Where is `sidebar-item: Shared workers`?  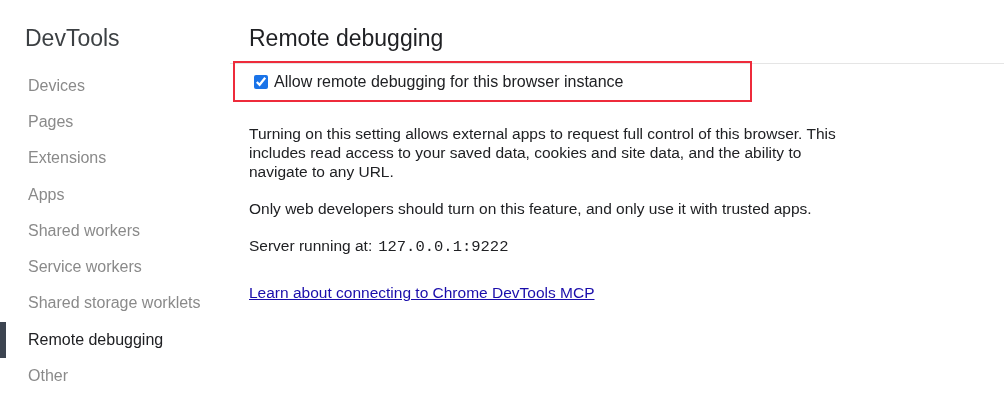 sidebar-item: Shared workers is located at coordinates (84, 230).